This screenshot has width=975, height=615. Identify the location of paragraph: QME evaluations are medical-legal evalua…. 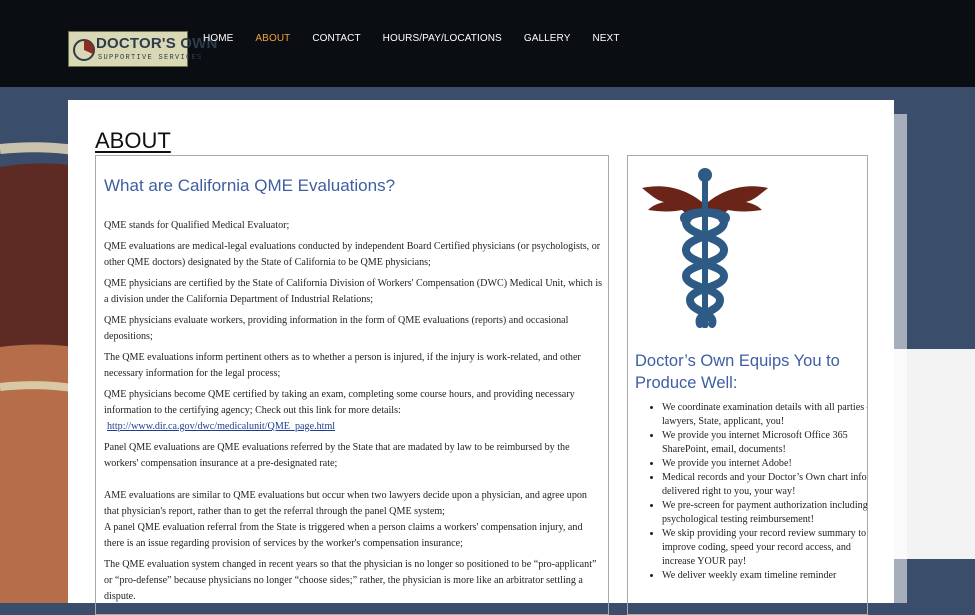
(352, 254).